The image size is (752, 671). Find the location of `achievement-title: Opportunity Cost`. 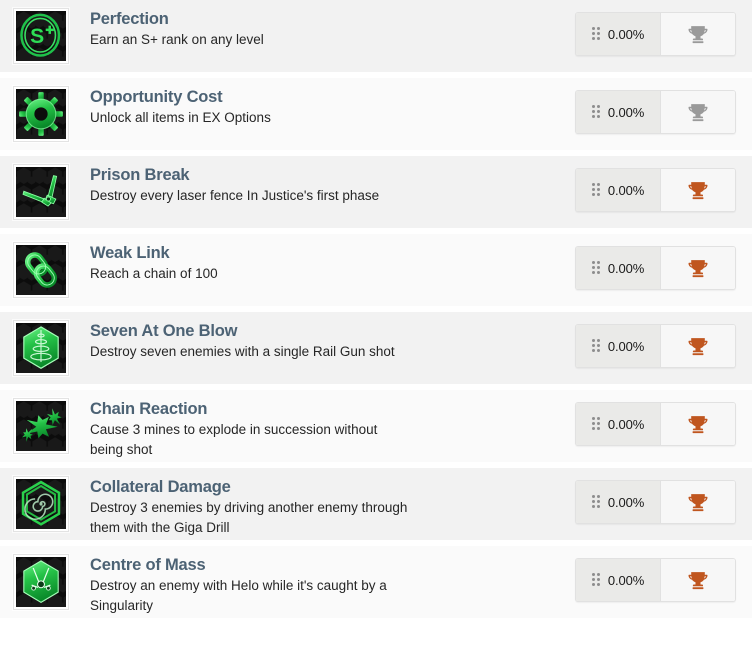

achievement-title: Opportunity Cost is located at coordinates (156, 97).